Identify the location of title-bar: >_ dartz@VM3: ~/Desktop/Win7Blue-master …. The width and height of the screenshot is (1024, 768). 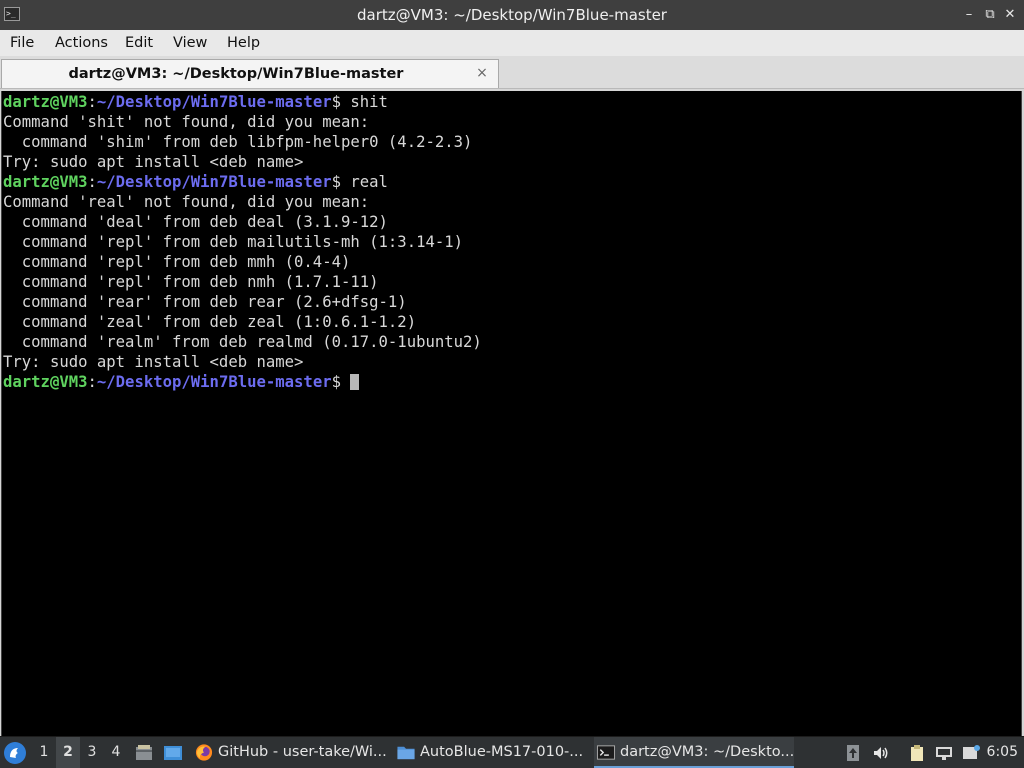
(512, 15).